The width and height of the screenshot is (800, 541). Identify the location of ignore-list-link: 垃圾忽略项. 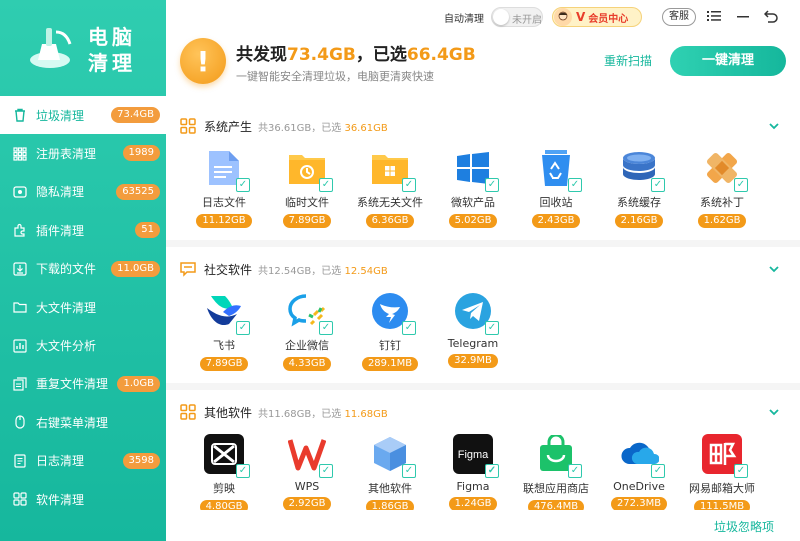
(744, 526).